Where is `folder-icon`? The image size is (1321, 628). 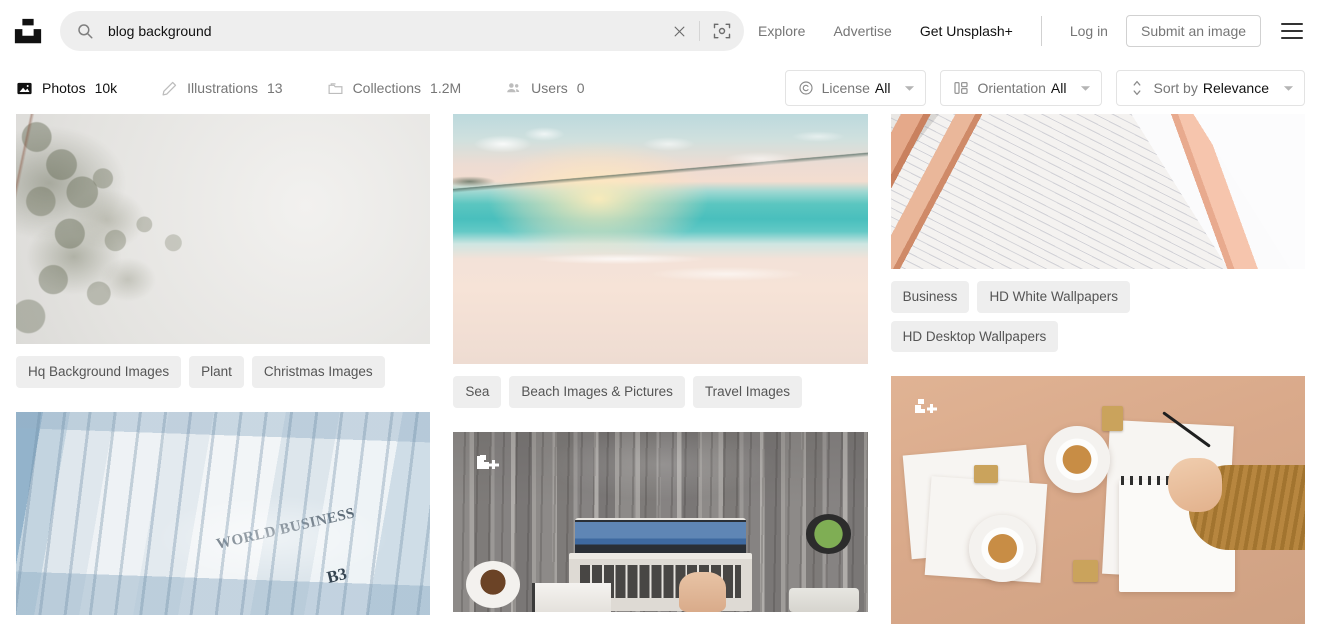 folder-icon is located at coordinates (335, 88).